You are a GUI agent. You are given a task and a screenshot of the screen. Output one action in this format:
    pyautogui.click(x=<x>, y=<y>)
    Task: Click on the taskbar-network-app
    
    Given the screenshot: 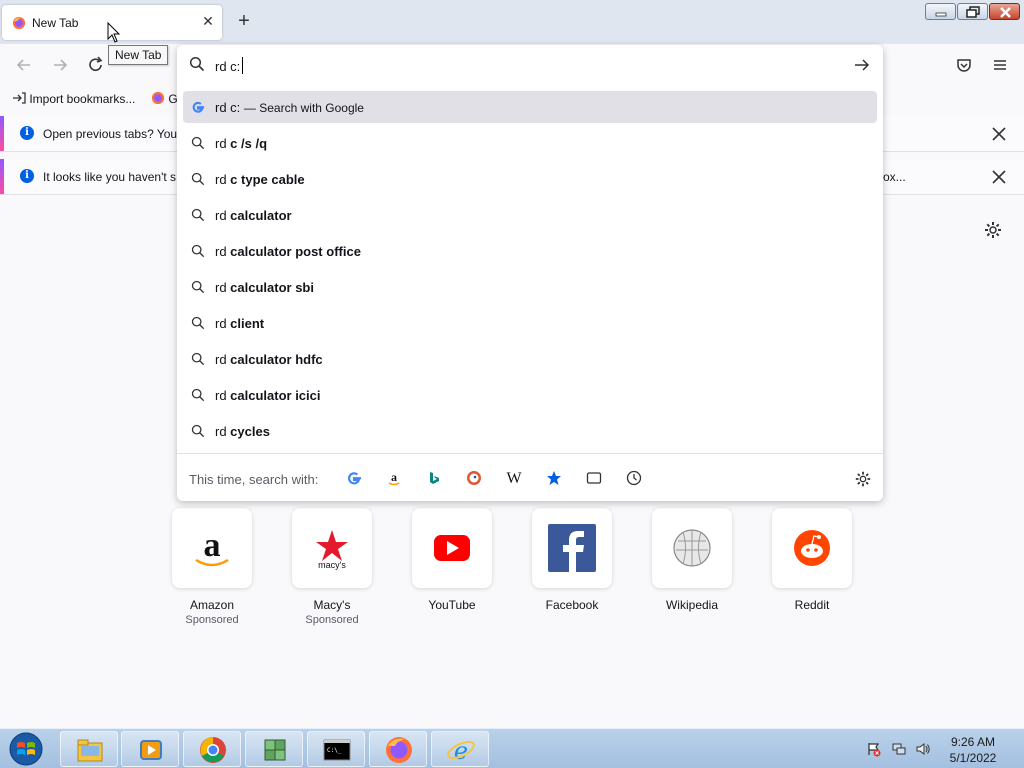 What is the action you would take?
    pyautogui.click(x=274, y=749)
    